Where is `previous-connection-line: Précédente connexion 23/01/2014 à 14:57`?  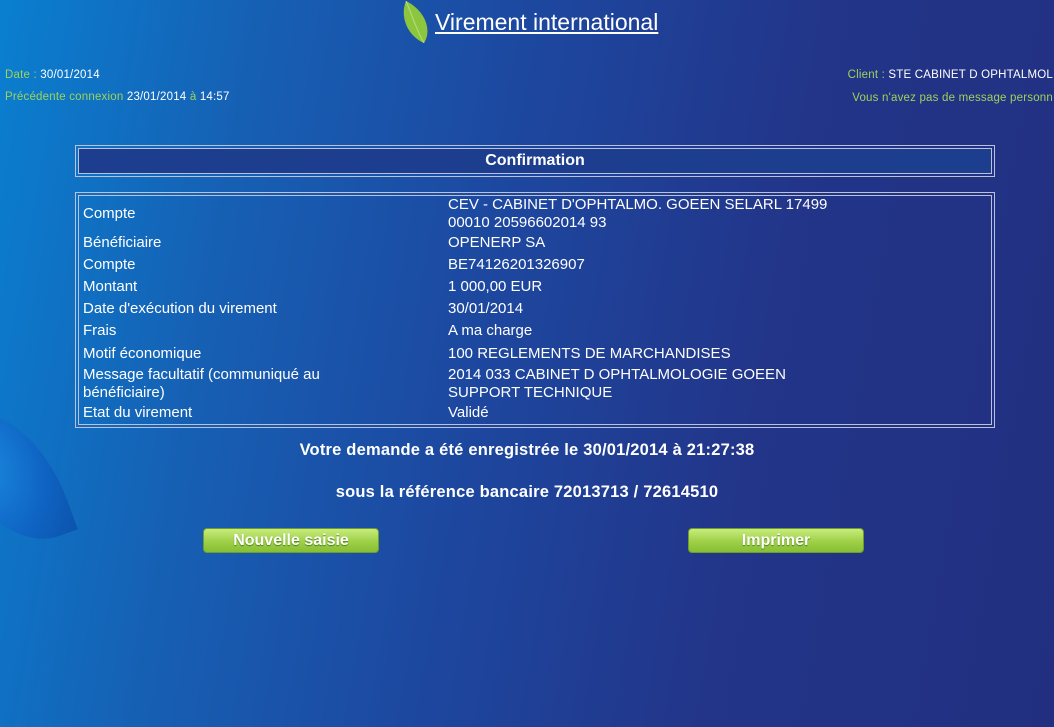
previous-connection-line: Précédente connexion 23/01/2014 à 14:57 is located at coordinates (117, 97).